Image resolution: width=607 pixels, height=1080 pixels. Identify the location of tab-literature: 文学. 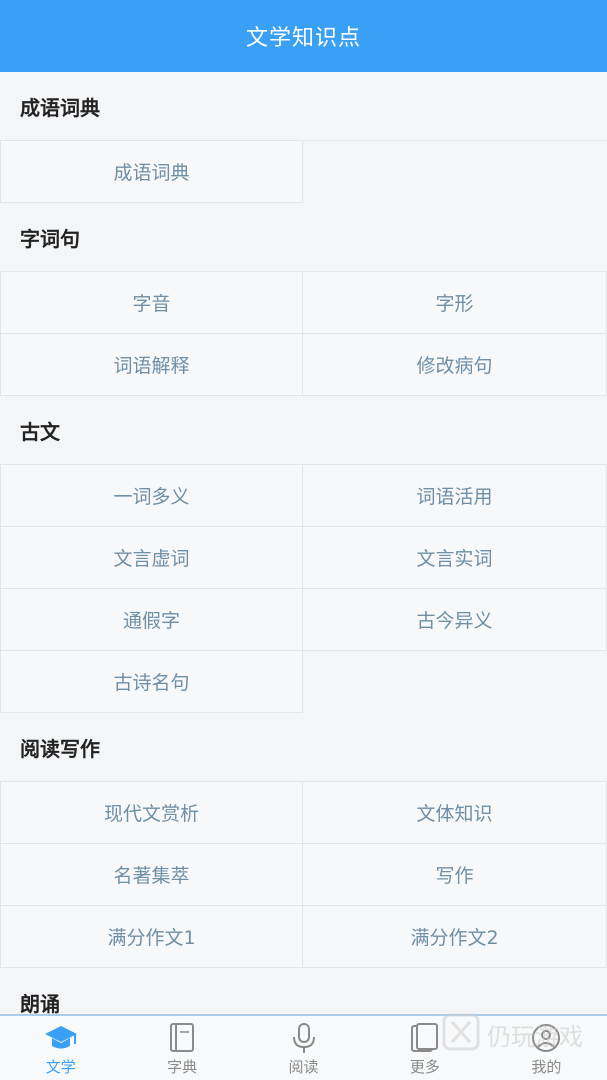
(60, 1048).